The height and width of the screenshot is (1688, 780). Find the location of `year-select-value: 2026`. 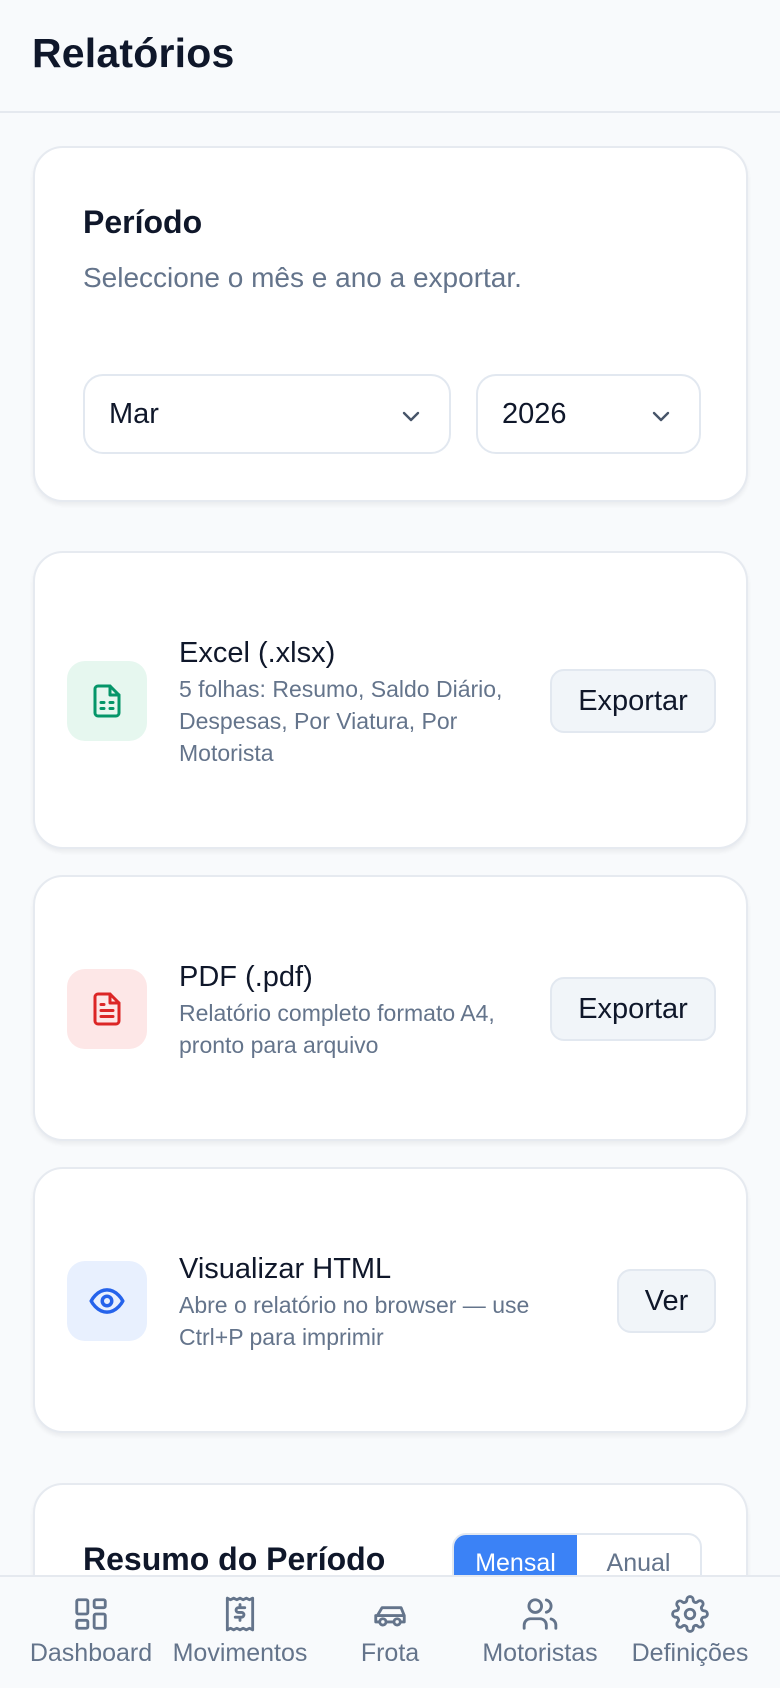

year-select-value: 2026 is located at coordinates (534, 414).